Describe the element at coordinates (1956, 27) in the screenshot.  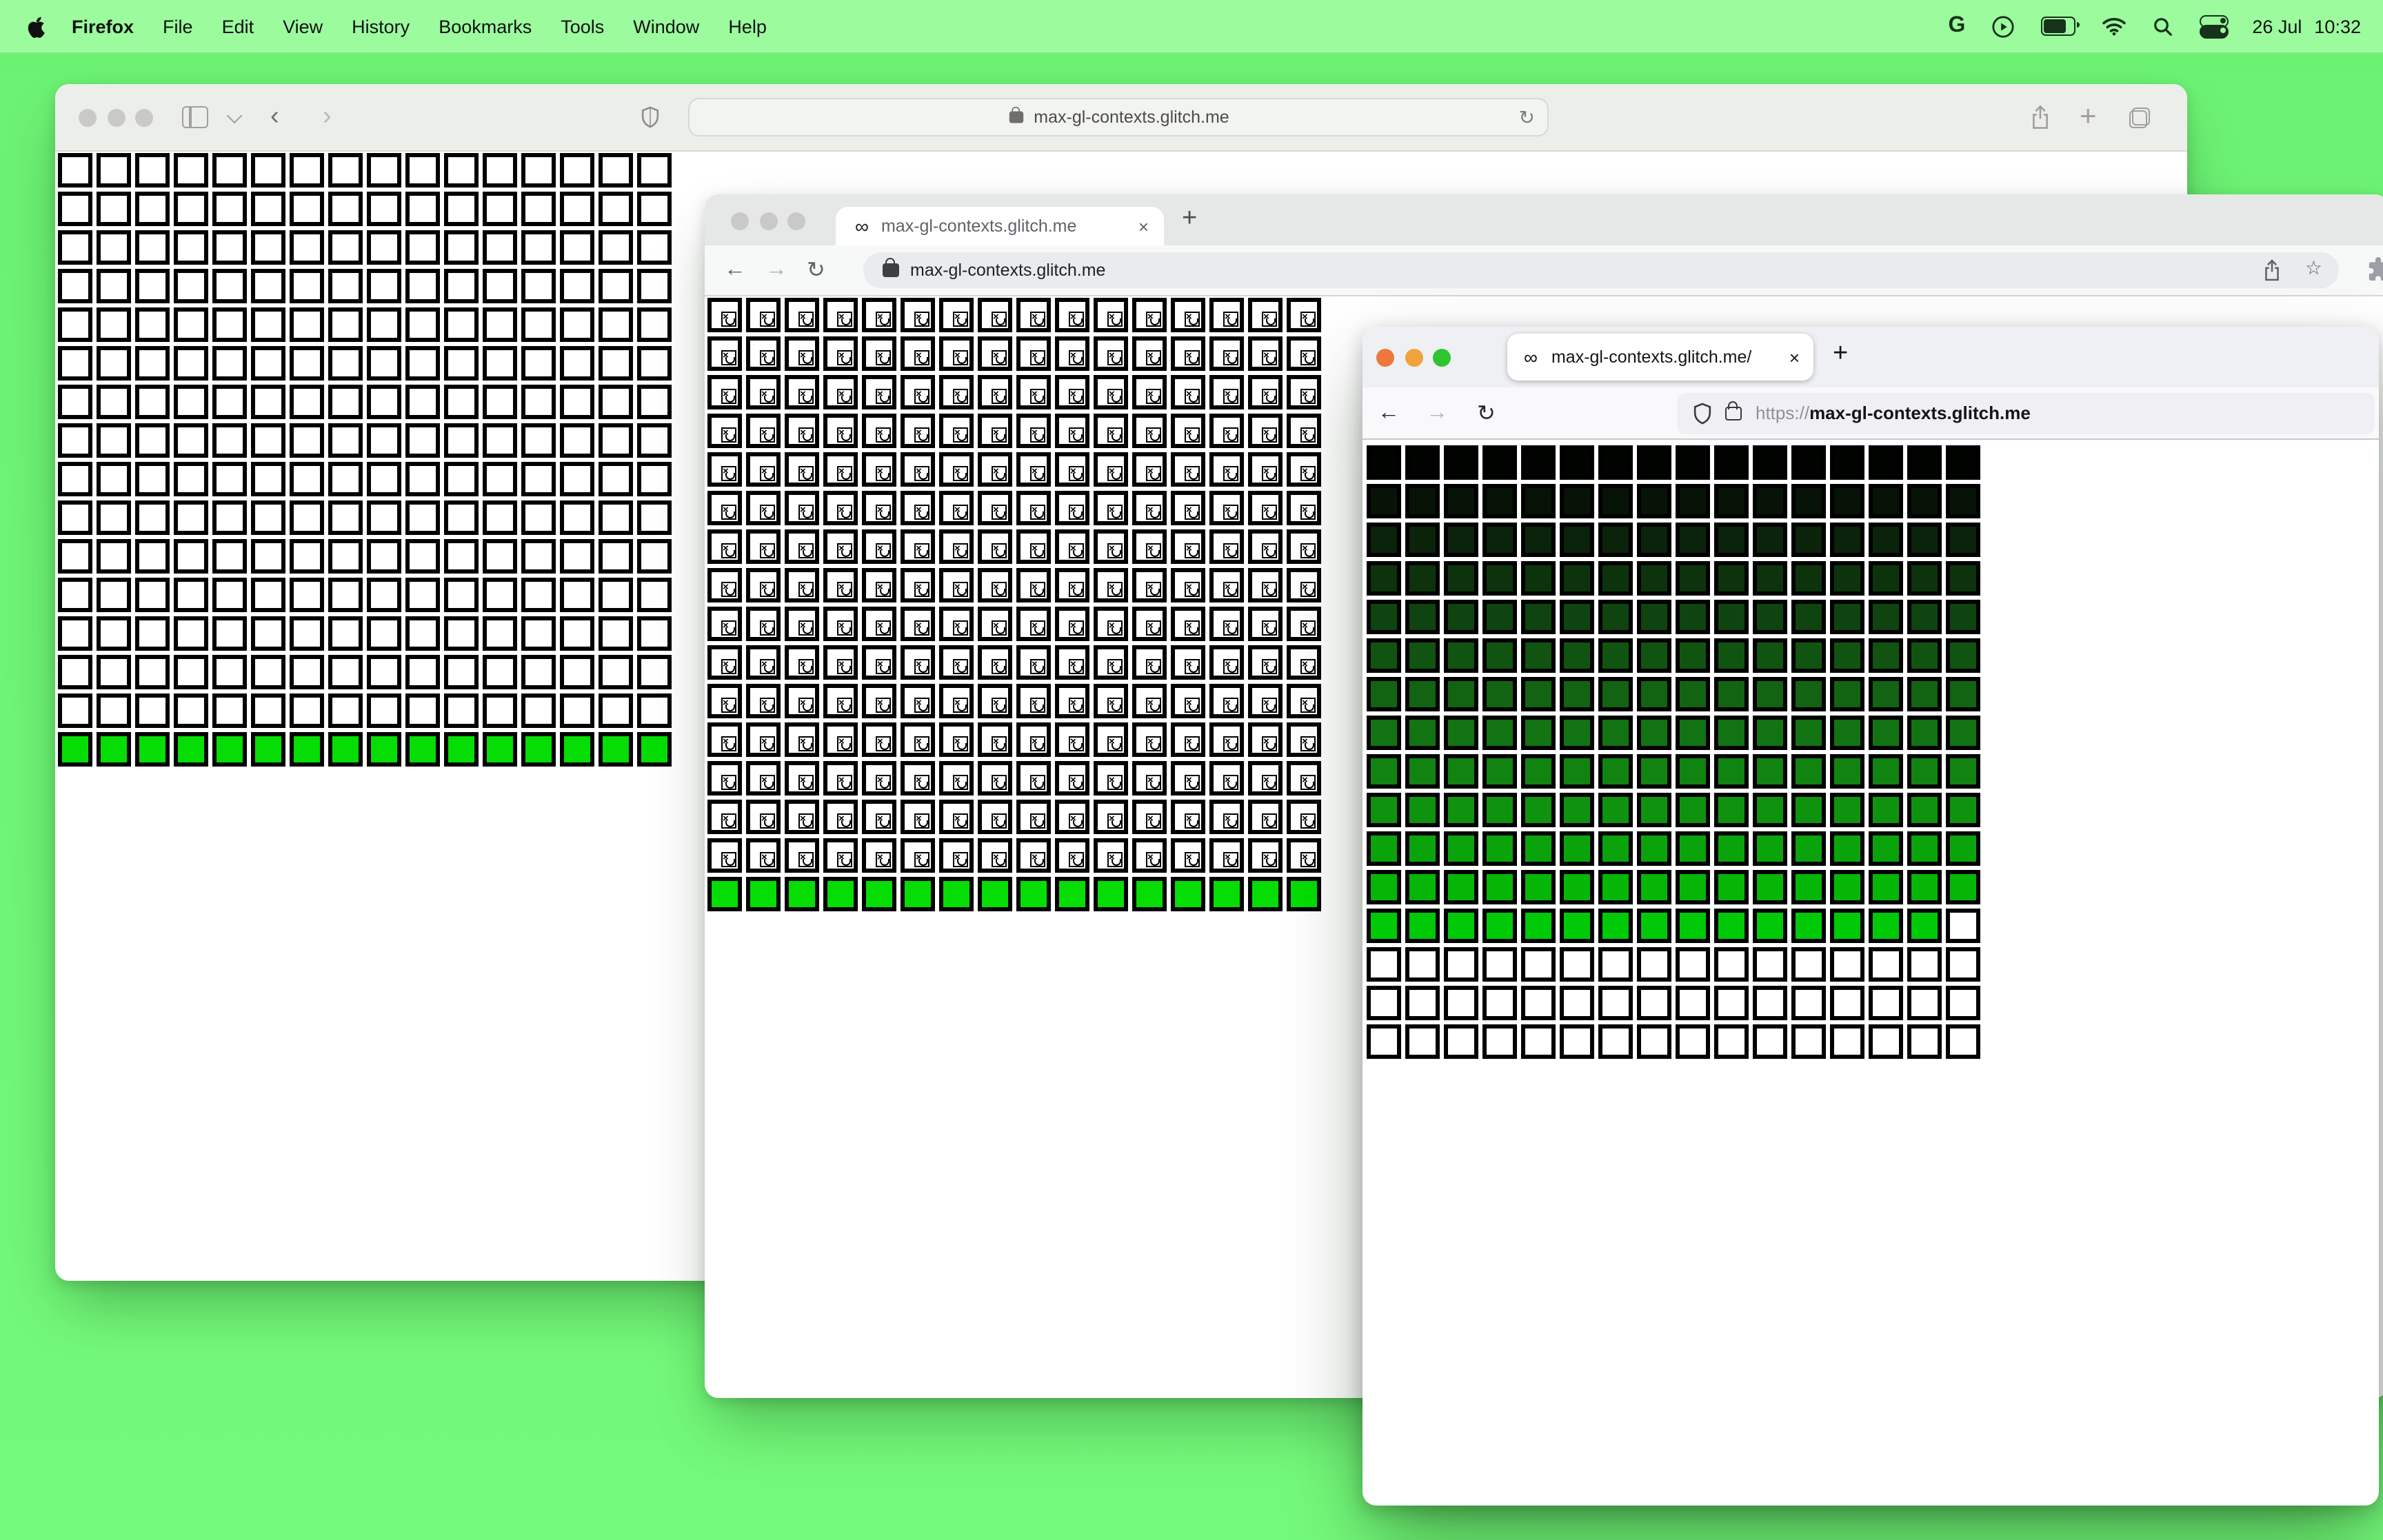
I see `google-status-icon: G` at that location.